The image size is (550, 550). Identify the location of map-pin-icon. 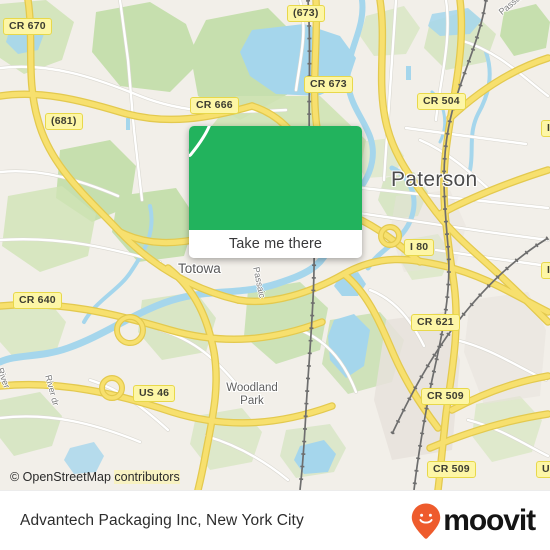
(200, 142).